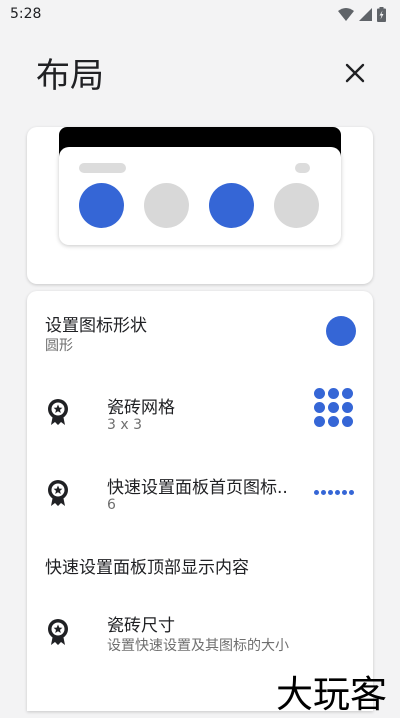  What do you see at coordinates (200, 196) in the screenshot?
I see `preview-quick-settings-panel` at bounding box center [200, 196].